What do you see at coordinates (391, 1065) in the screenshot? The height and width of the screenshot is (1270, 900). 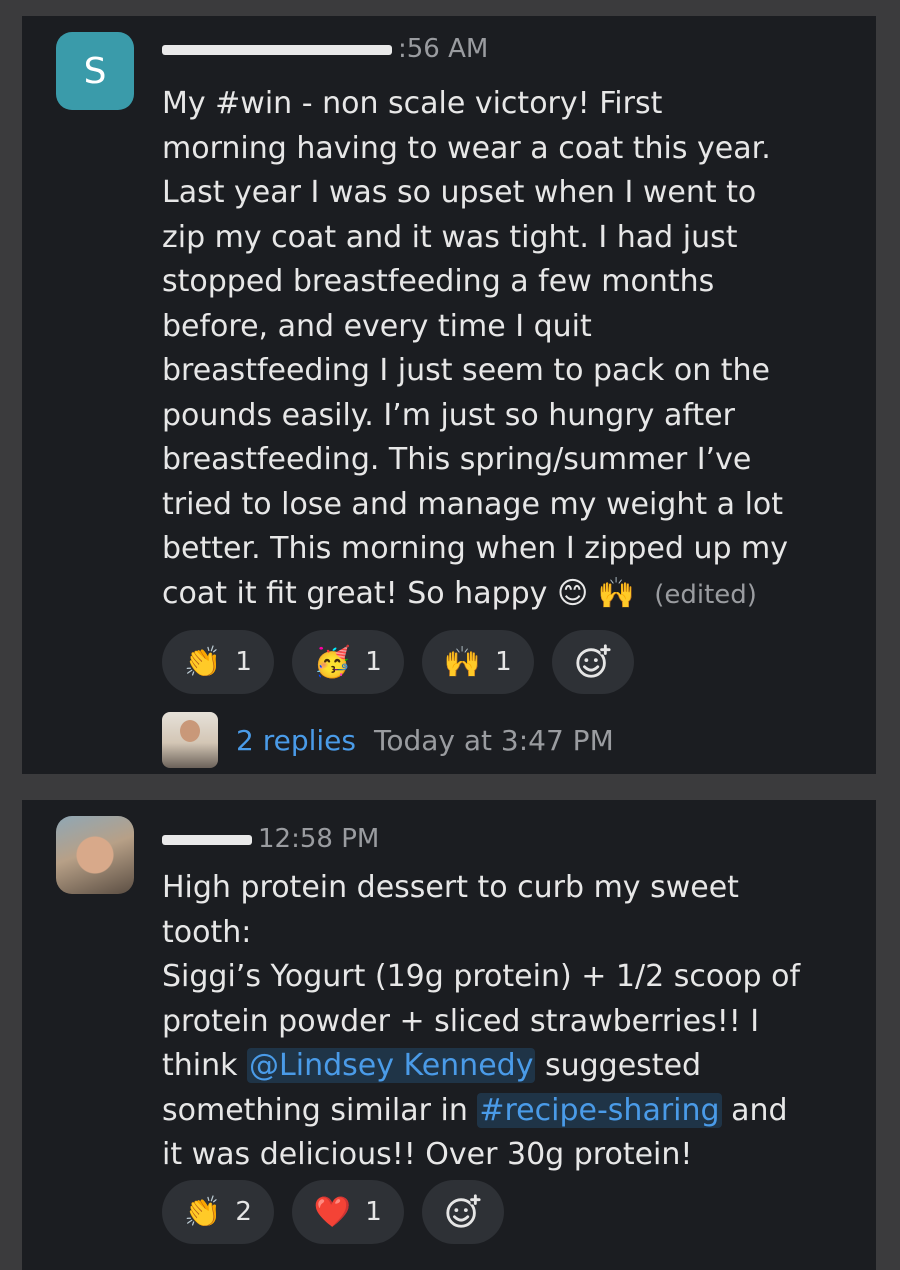 I see `user-mention: @Lindsey Kennedy` at bounding box center [391, 1065].